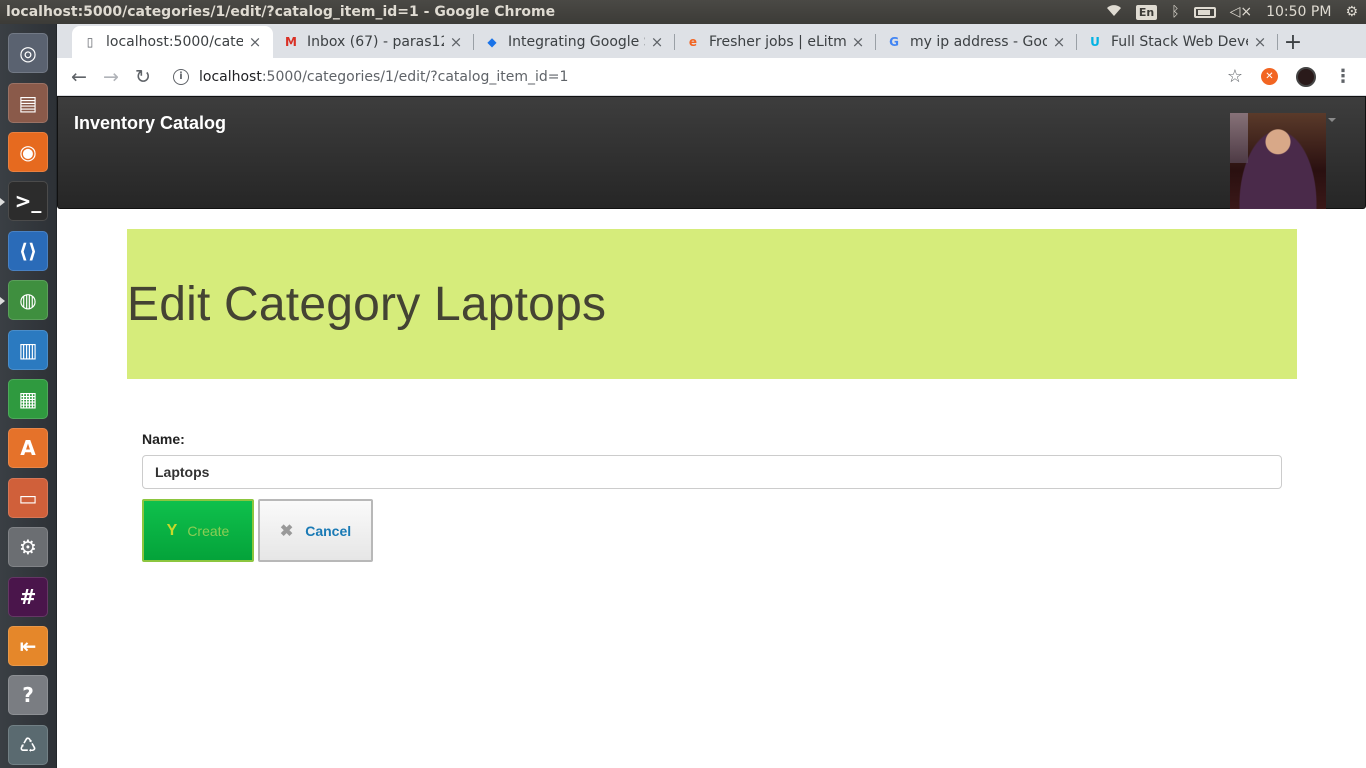  I want to click on browser-tab: ◆ Integrating Google S ×, so click(574, 42).